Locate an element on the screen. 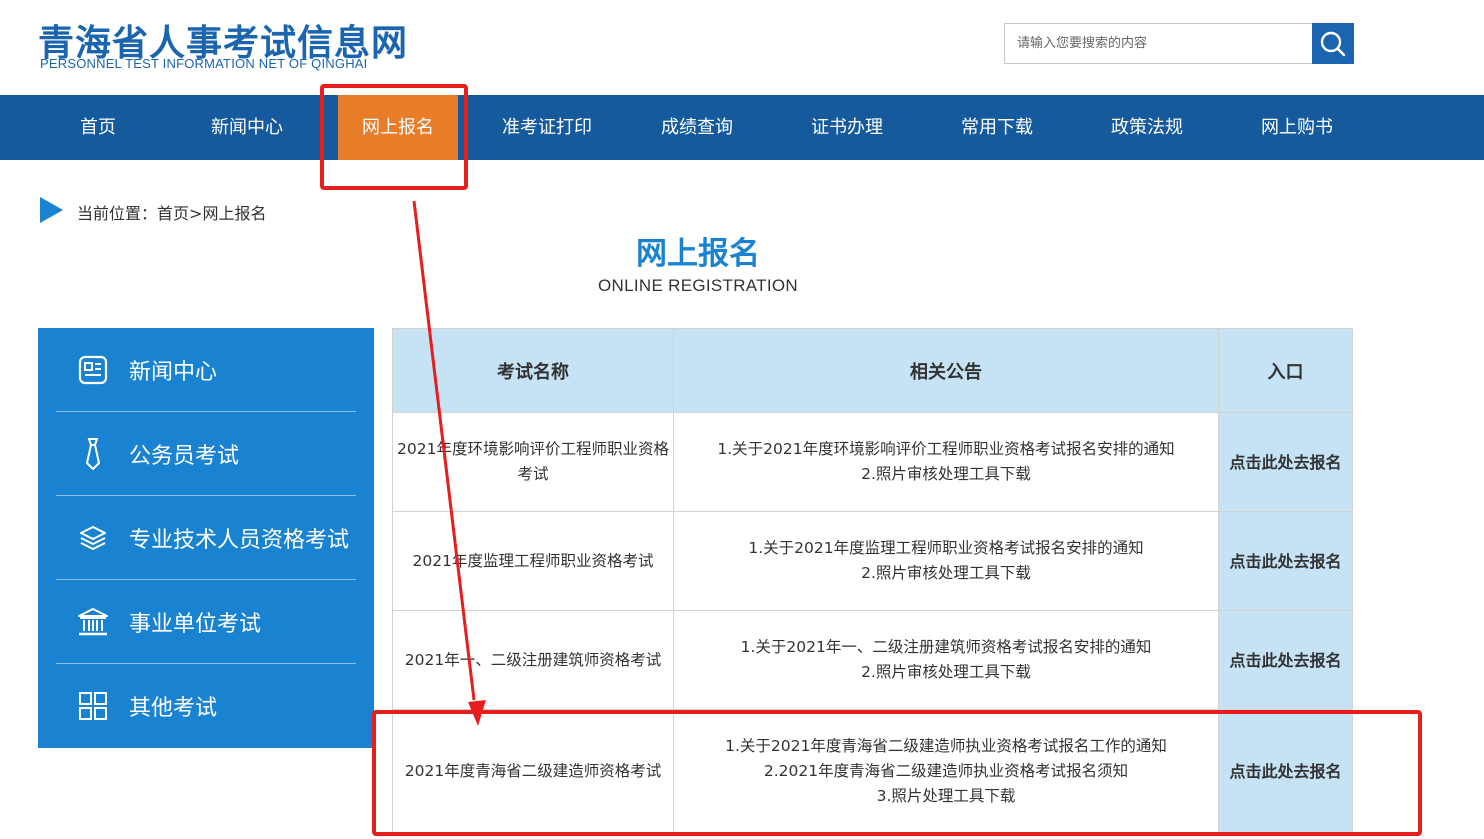  exam-name-cell: 2021年一、二级注册建筑师资格考试 is located at coordinates (533, 660).